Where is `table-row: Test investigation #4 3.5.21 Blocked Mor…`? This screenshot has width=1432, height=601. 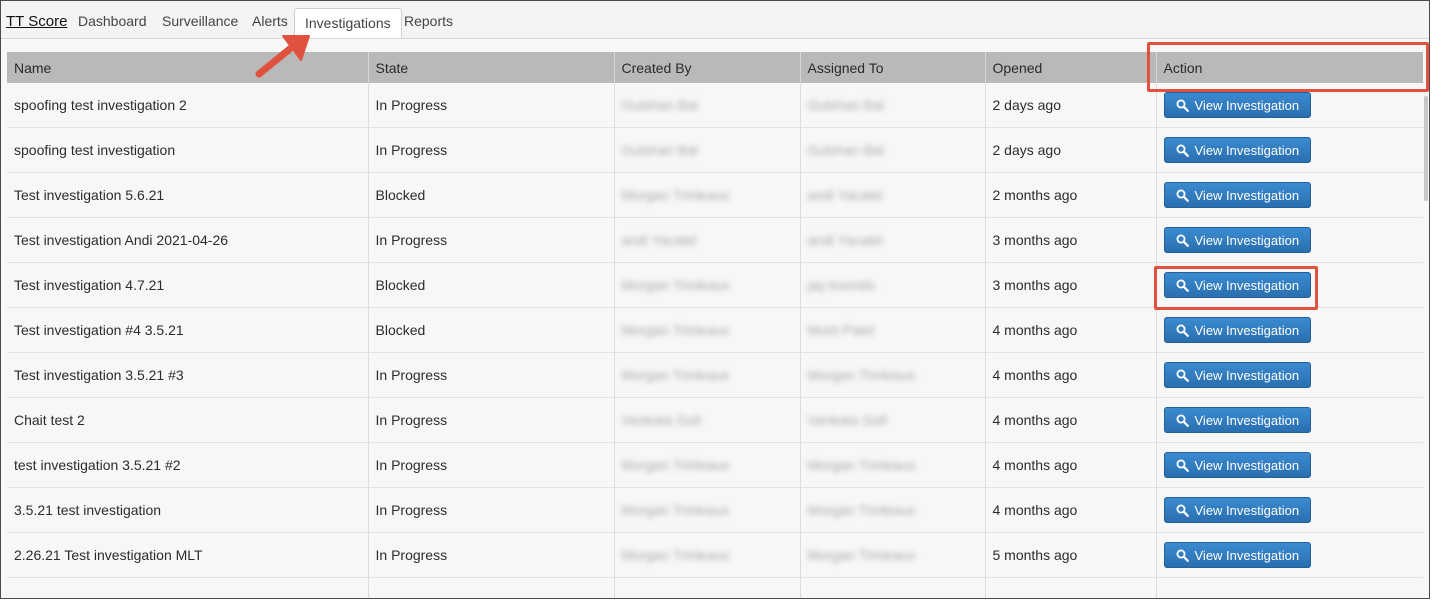 table-row: Test investigation #4 3.5.21 Blocked Mor… is located at coordinates (715, 330).